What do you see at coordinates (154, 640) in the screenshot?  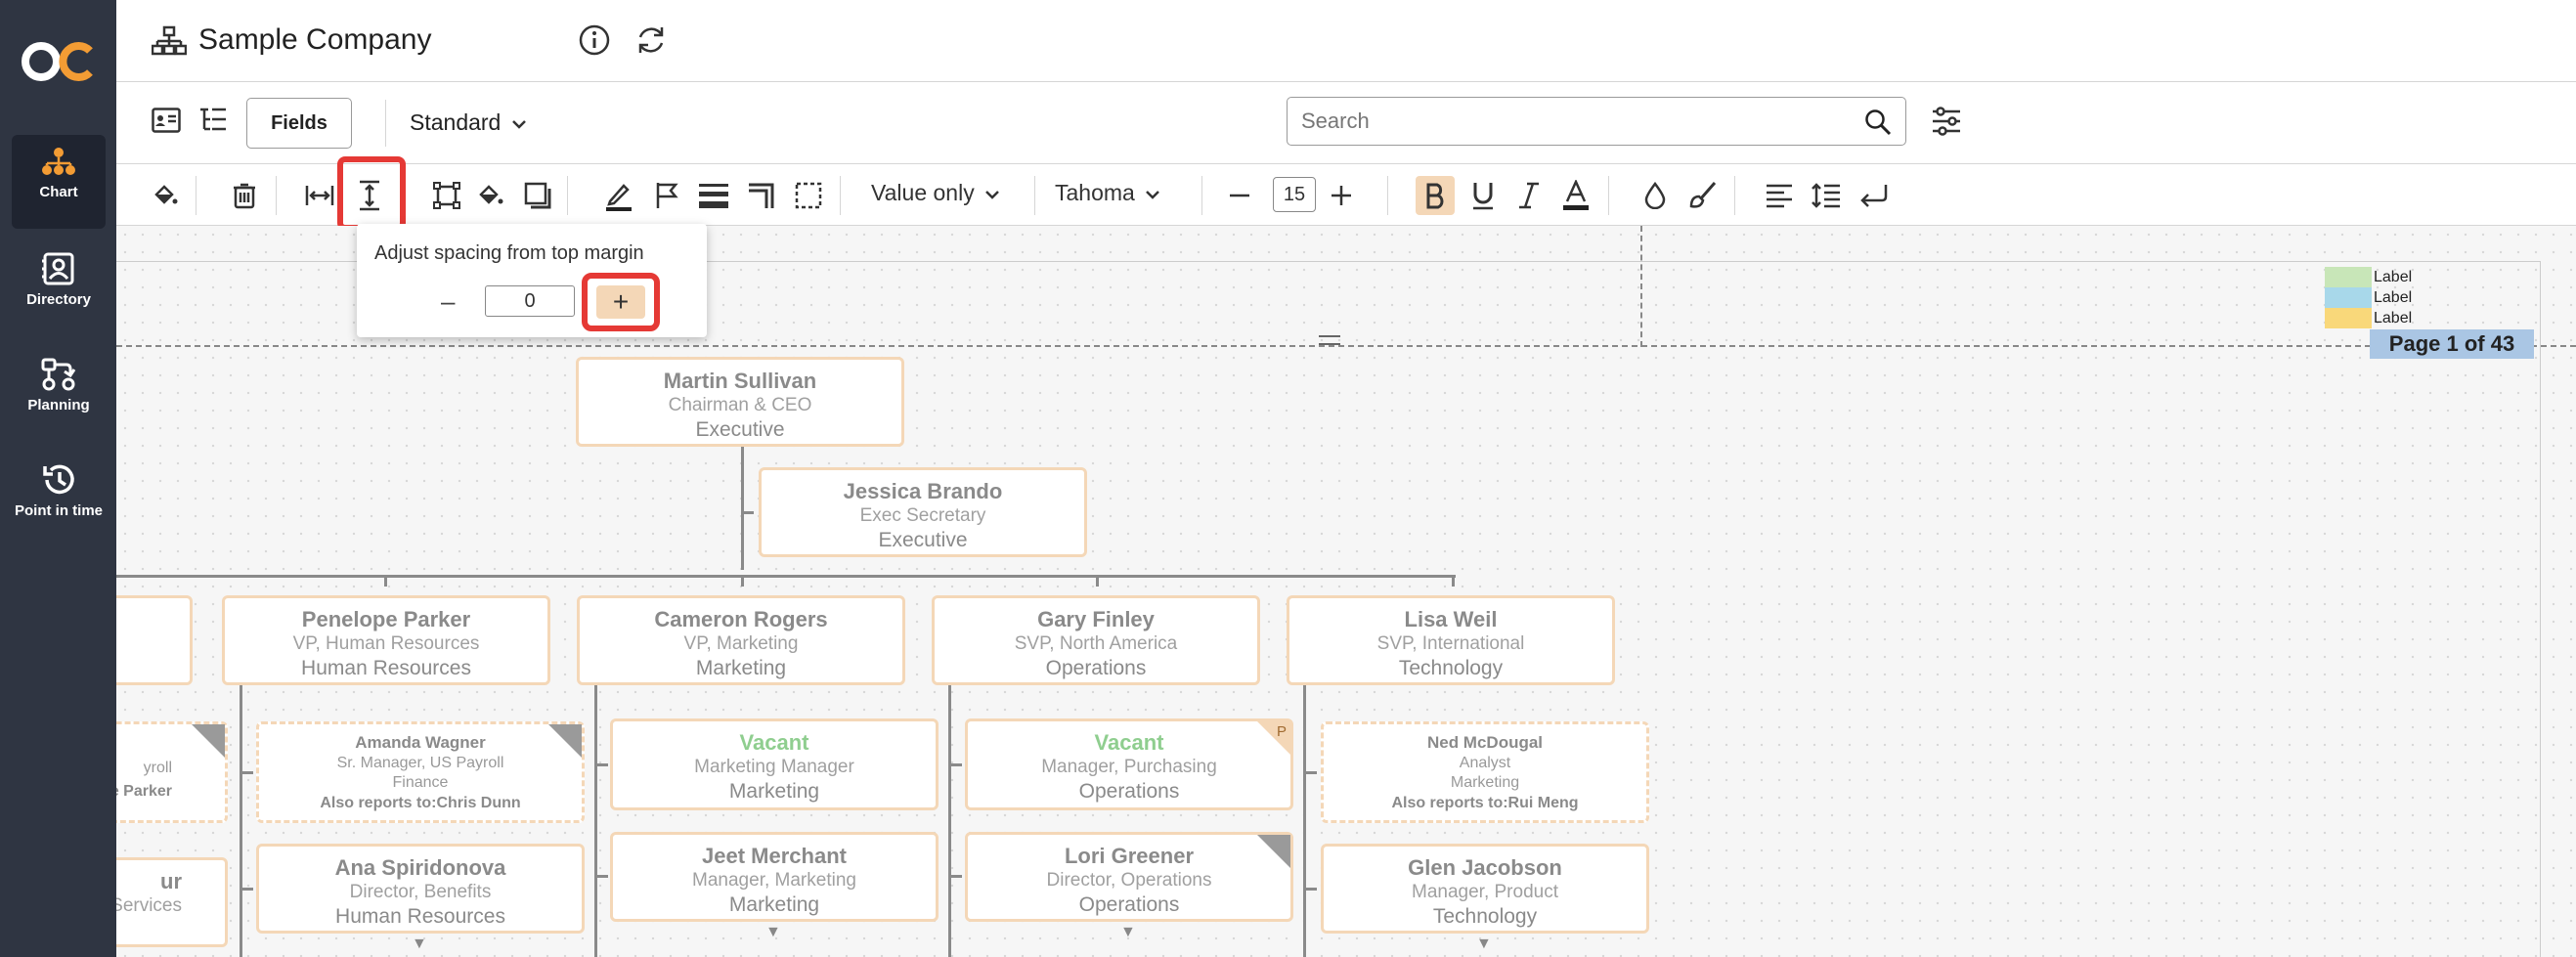 I see `org-box-level2` at bounding box center [154, 640].